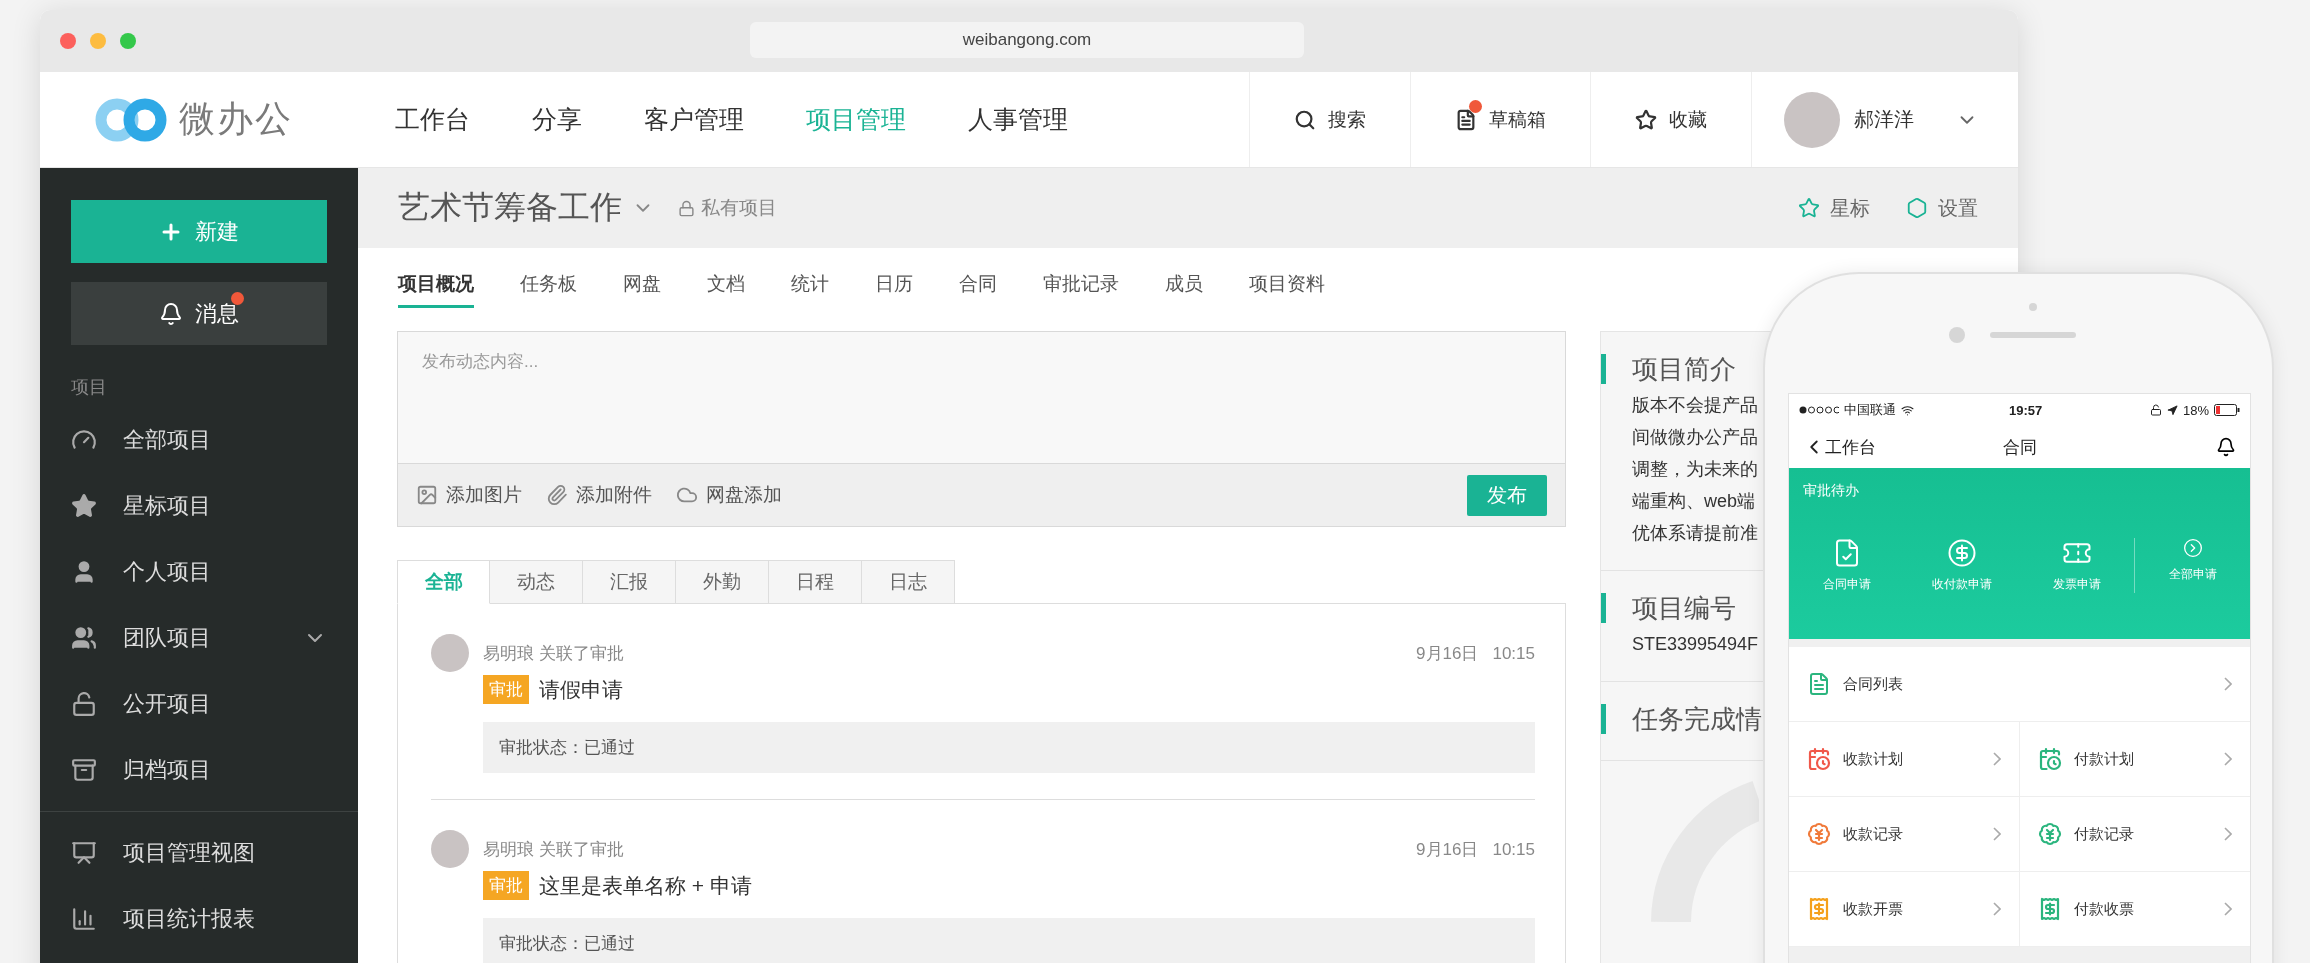 The height and width of the screenshot is (963, 2310). What do you see at coordinates (581, 689) in the screenshot?
I see `post-title: 请假申请` at bounding box center [581, 689].